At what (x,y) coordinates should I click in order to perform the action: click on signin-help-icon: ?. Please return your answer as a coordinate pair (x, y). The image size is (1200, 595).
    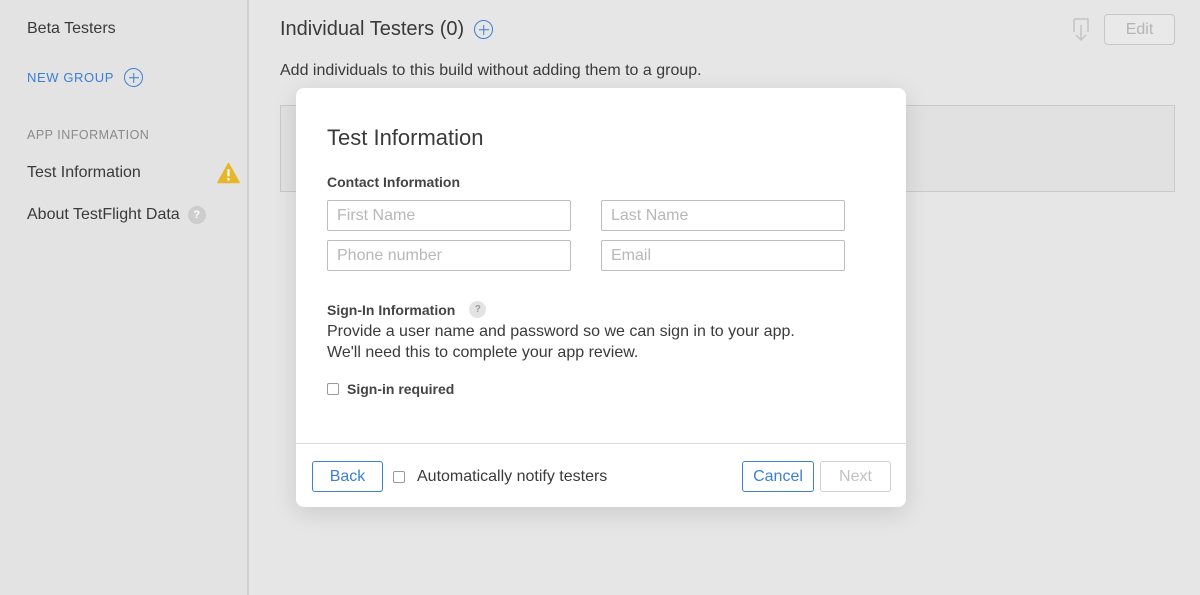
    Looking at the image, I should click on (478, 309).